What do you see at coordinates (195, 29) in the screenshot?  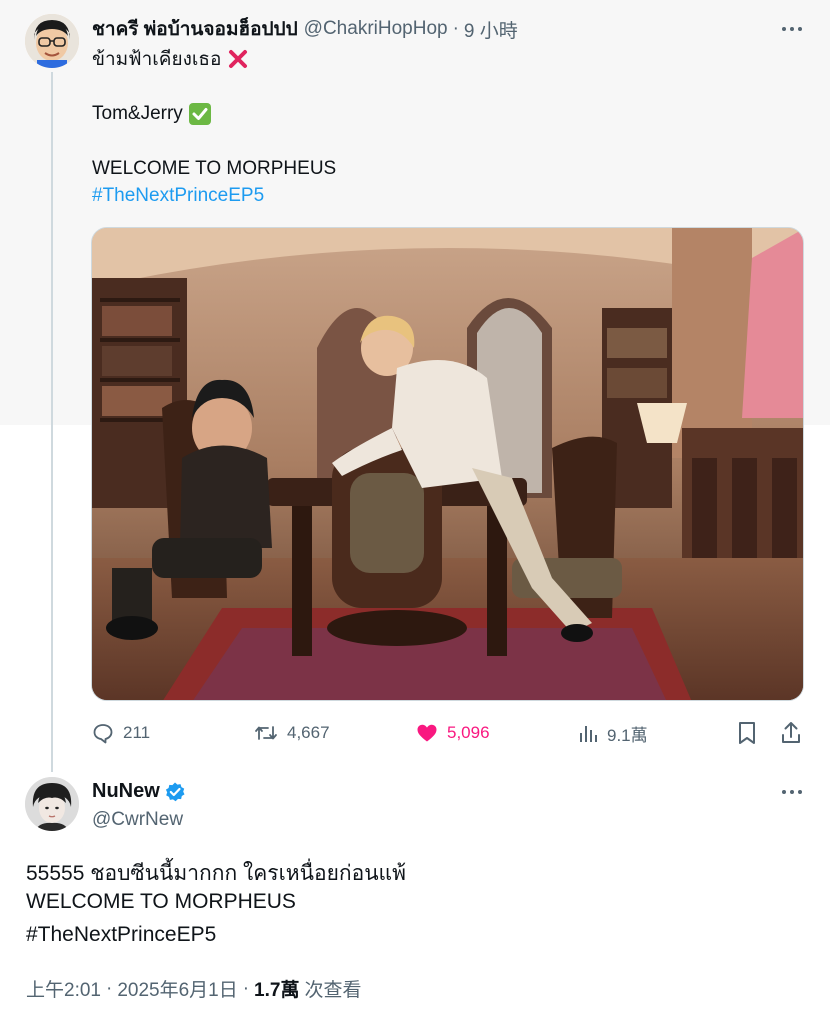 I see `author-display-name: ชาครี พ่อบ้านจอมฮ็อปปป` at bounding box center [195, 29].